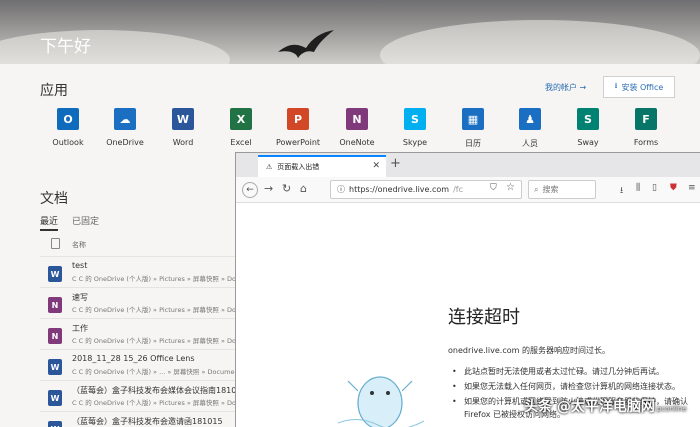 The height and width of the screenshot is (427, 700). What do you see at coordinates (564, 350) in the screenshot?
I see `error-desc-text: 的服务器响应时间过长。` at bounding box center [564, 350].